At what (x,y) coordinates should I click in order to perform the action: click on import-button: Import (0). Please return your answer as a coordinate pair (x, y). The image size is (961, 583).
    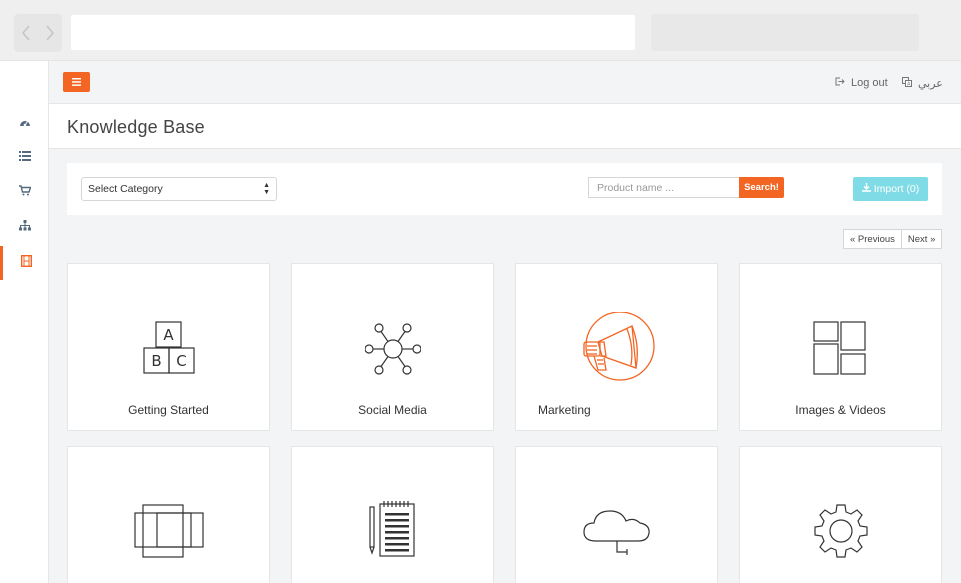
    Looking at the image, I should click on (890, 189).